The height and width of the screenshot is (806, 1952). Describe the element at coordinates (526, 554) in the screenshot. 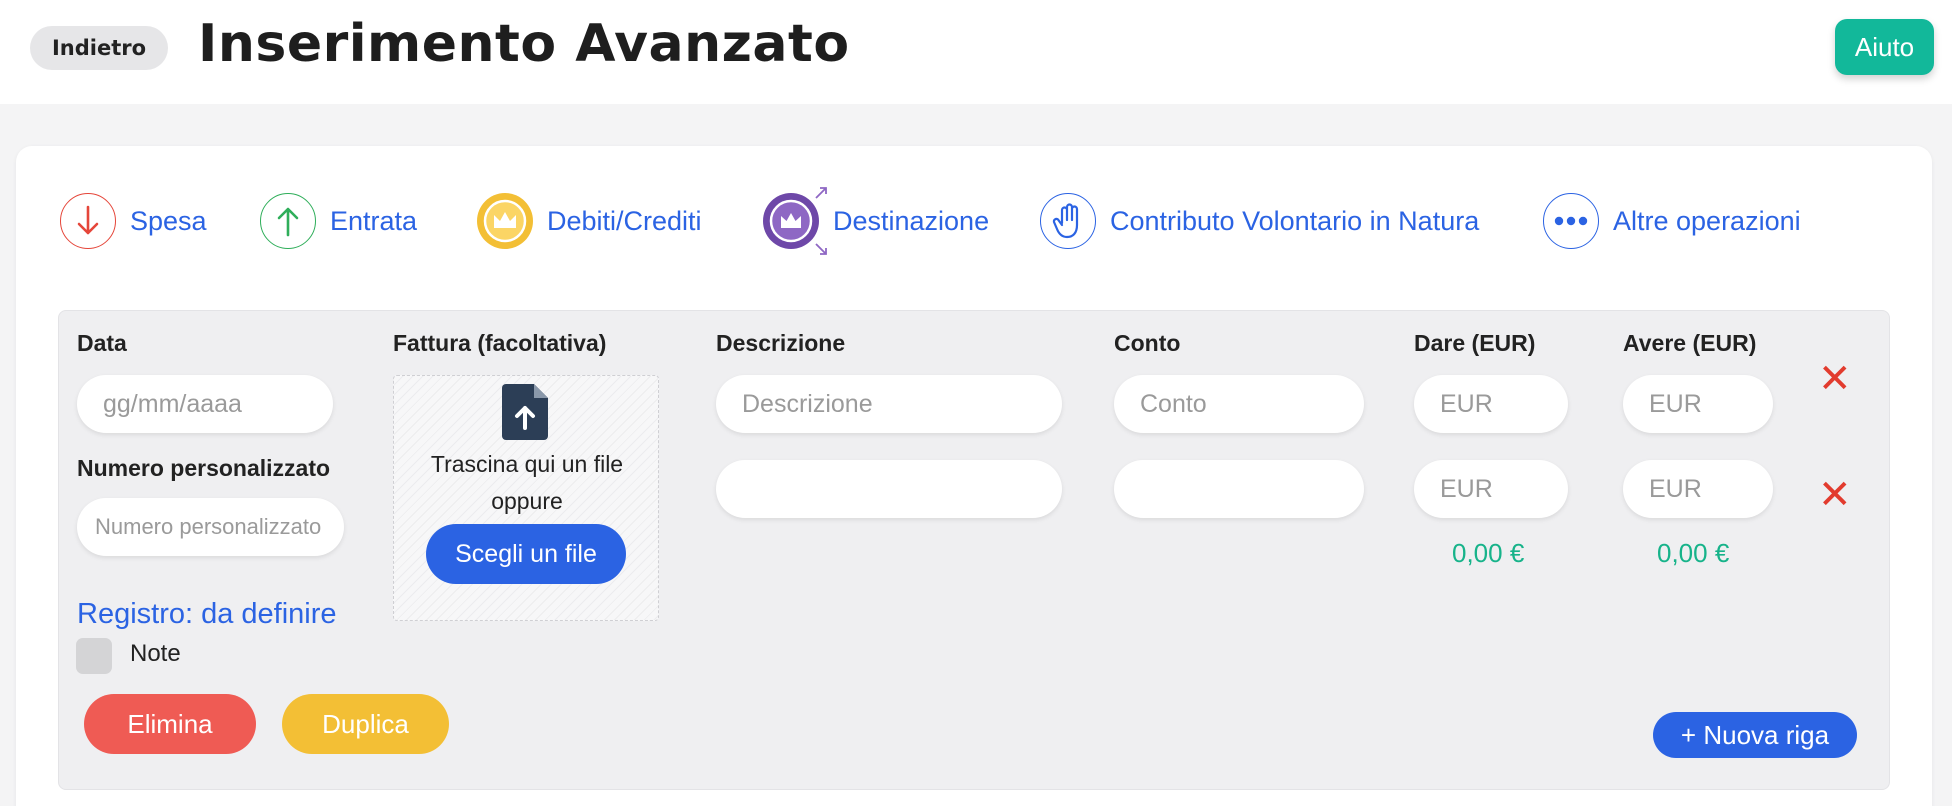

I see `choose-file-button: Scegli un file` at that location.